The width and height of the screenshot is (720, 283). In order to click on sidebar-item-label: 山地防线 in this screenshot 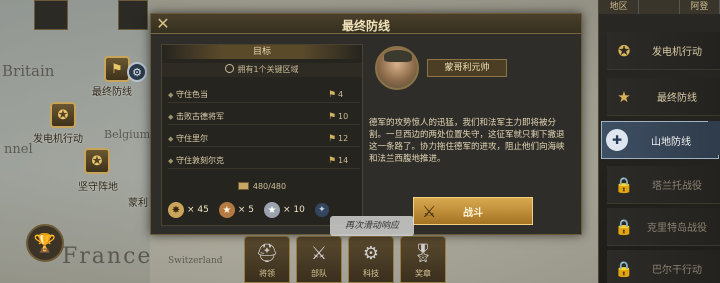, I will do `click(671, 142)`.